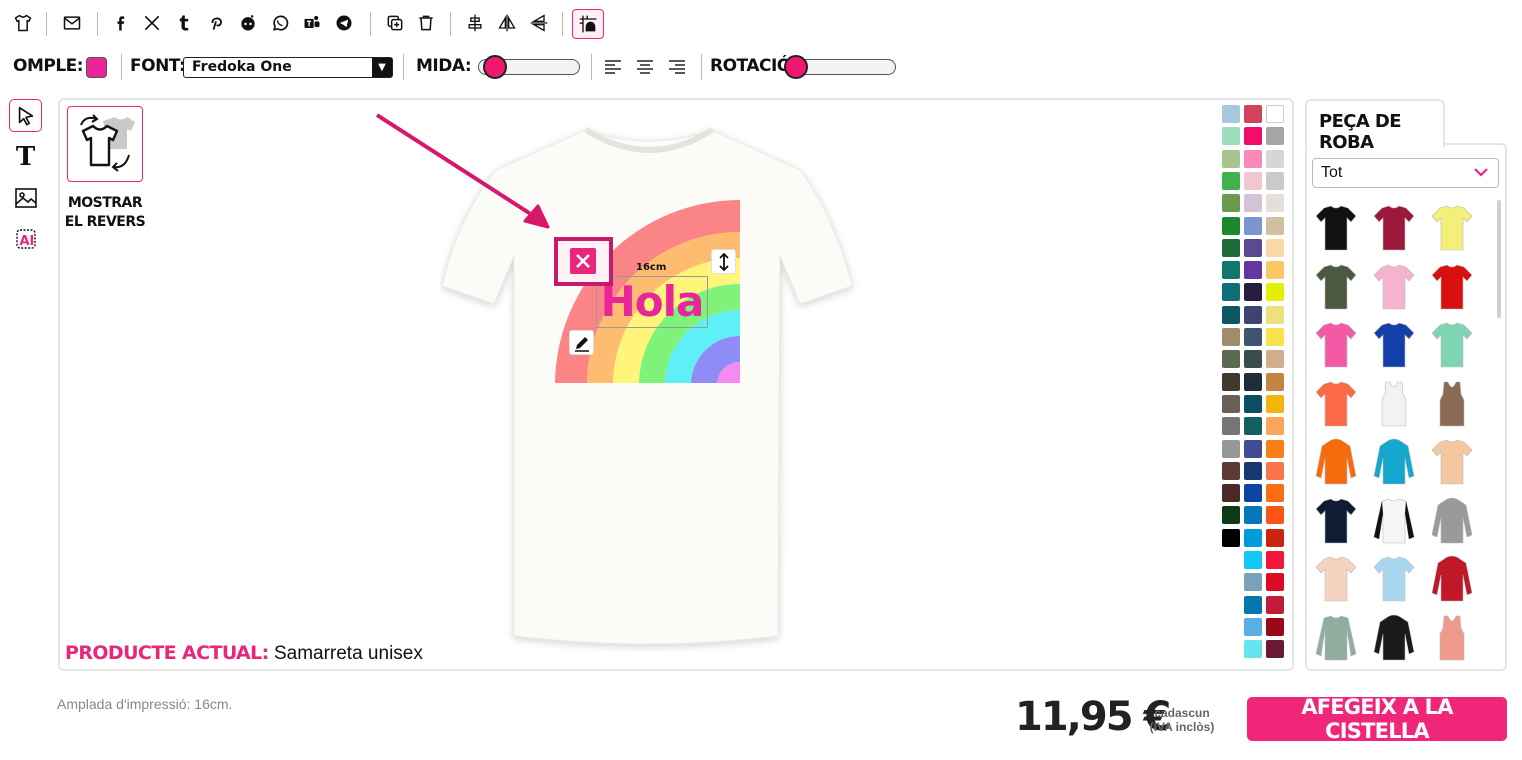  What do you see at coordinates (1499, 259) in the screenshot?
I see `panel-scrollbar` at bounding box center [1499, 259].